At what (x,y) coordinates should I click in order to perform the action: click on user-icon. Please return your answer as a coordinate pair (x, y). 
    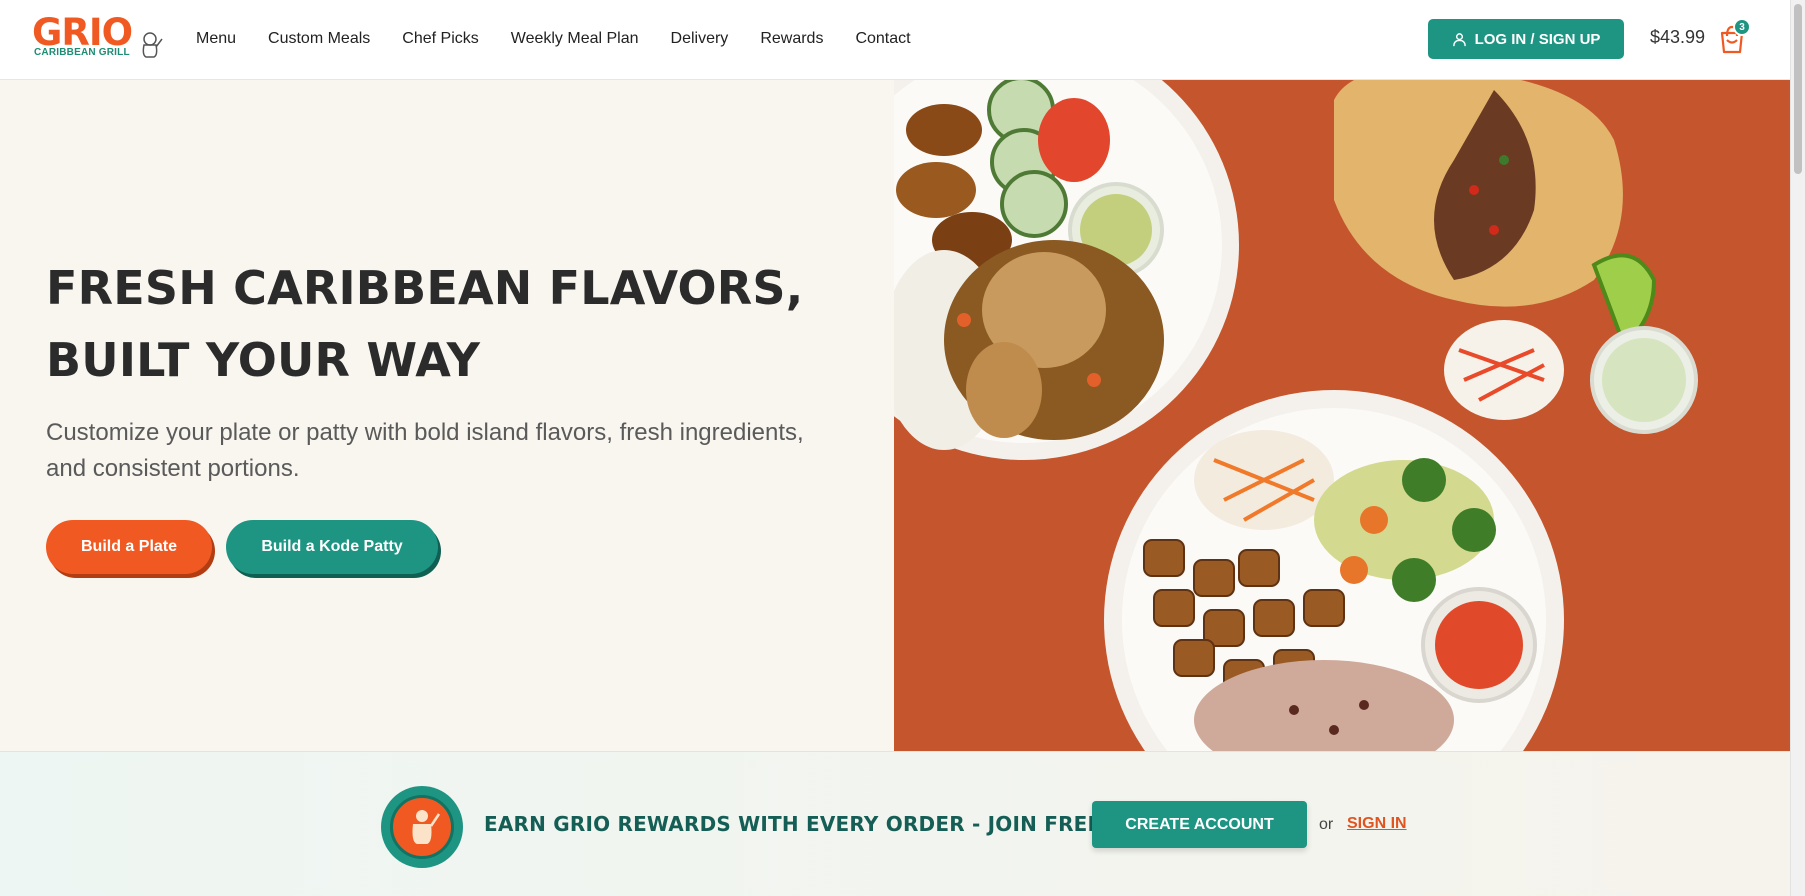
    Looking at the image, I should click on (1459, 39).